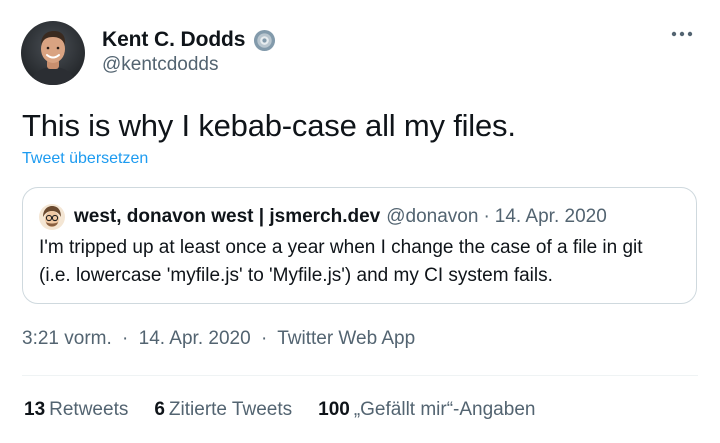 The height and width of the screenshot is (443, 720). I want to click on quoted-author-name: west, donavon west | jsmerch.dev, so click(227, 216).